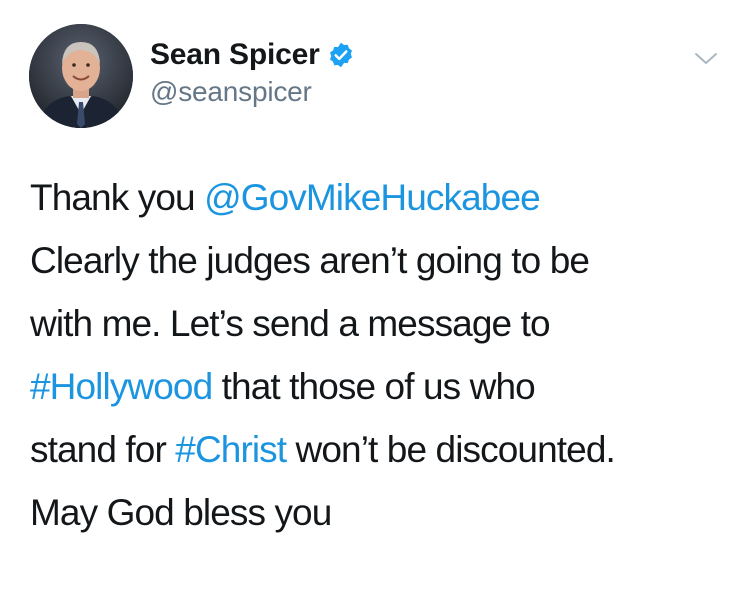 Image resolution: width=738 pixels, height=592 pixels. What do you see at coordinates (290, 323) in the screenshot?
I see `tweet-line: with me. Let’s send a message to` at bounding box center [290, 323].